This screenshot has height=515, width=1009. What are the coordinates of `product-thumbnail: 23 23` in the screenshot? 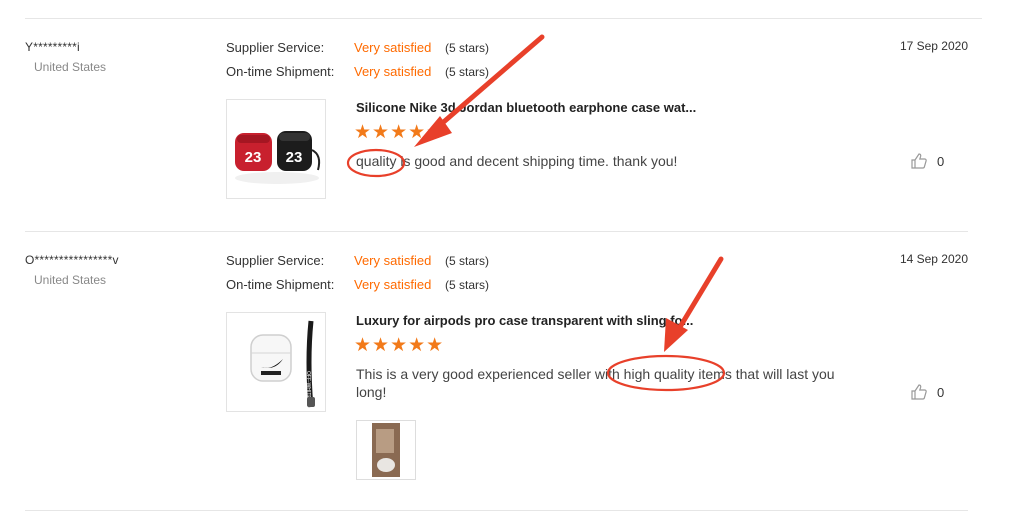 It's located at (276, 149).